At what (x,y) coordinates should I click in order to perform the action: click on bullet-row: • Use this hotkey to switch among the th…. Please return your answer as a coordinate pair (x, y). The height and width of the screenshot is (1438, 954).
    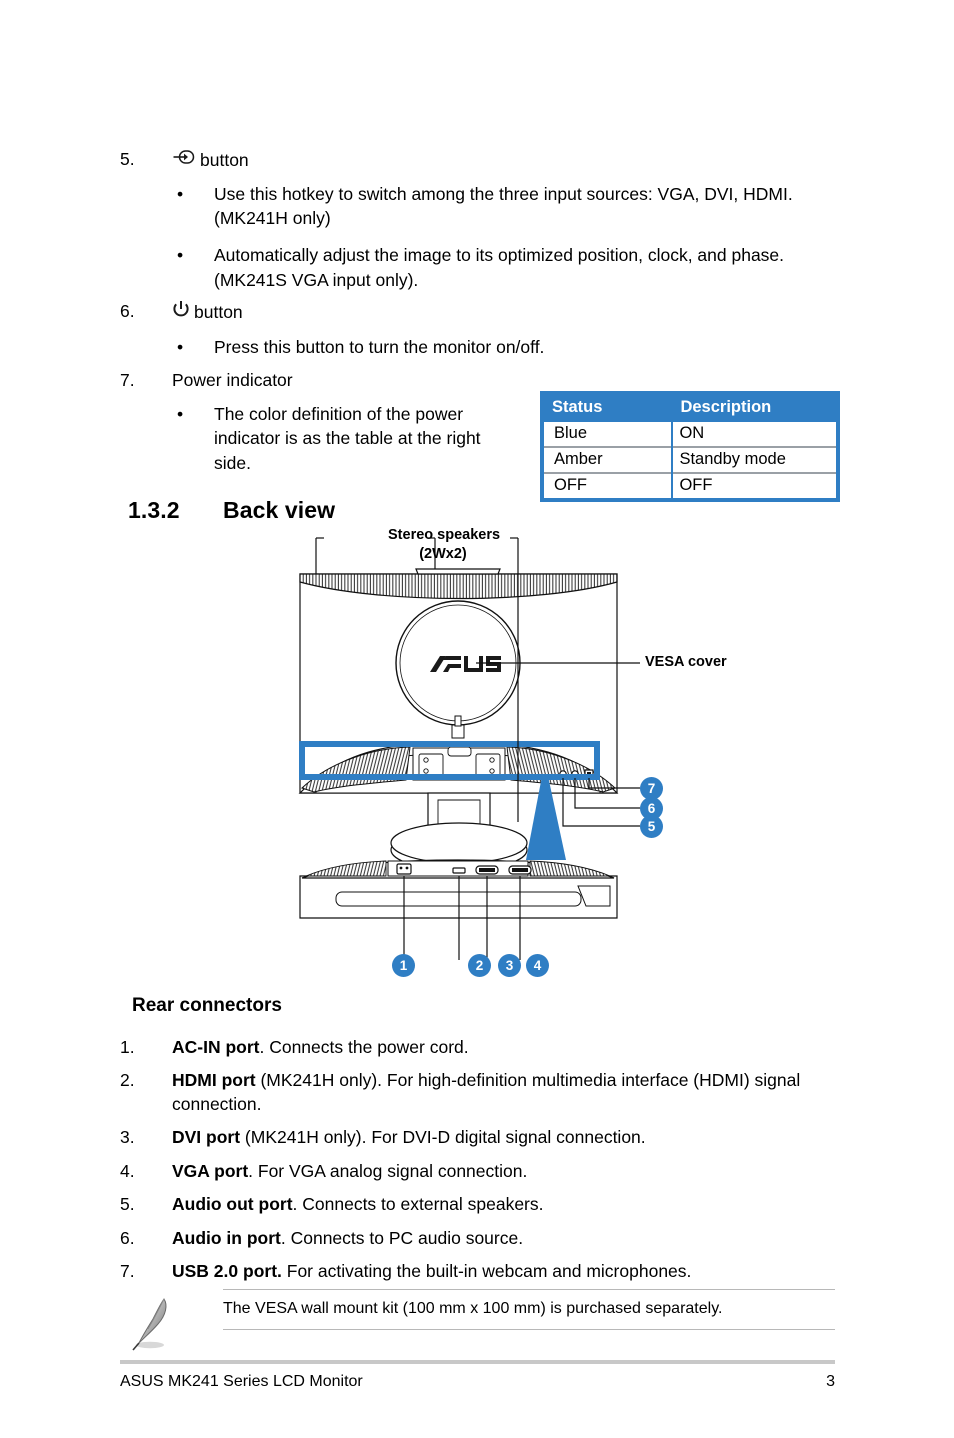
    Looking at the image, I should click on (493, 207).